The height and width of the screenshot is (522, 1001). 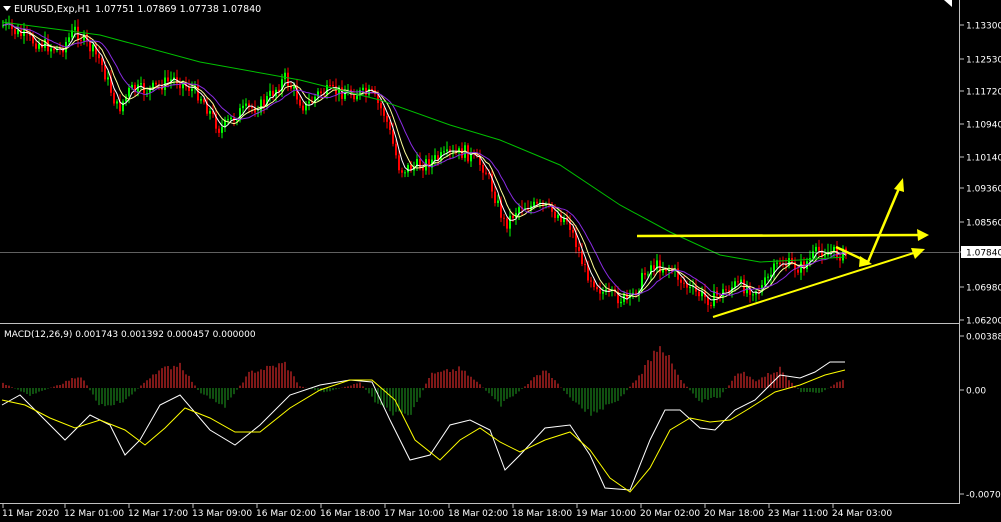 What do you see at coordinates (983, 126) in the screenshot?
I see `price-tick-label: 1.10940` at bounding box center [983, 126].